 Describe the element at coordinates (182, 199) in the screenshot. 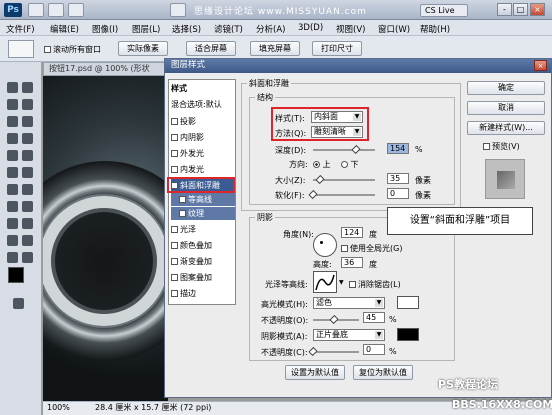

I see `contour-checkbox` at that location.